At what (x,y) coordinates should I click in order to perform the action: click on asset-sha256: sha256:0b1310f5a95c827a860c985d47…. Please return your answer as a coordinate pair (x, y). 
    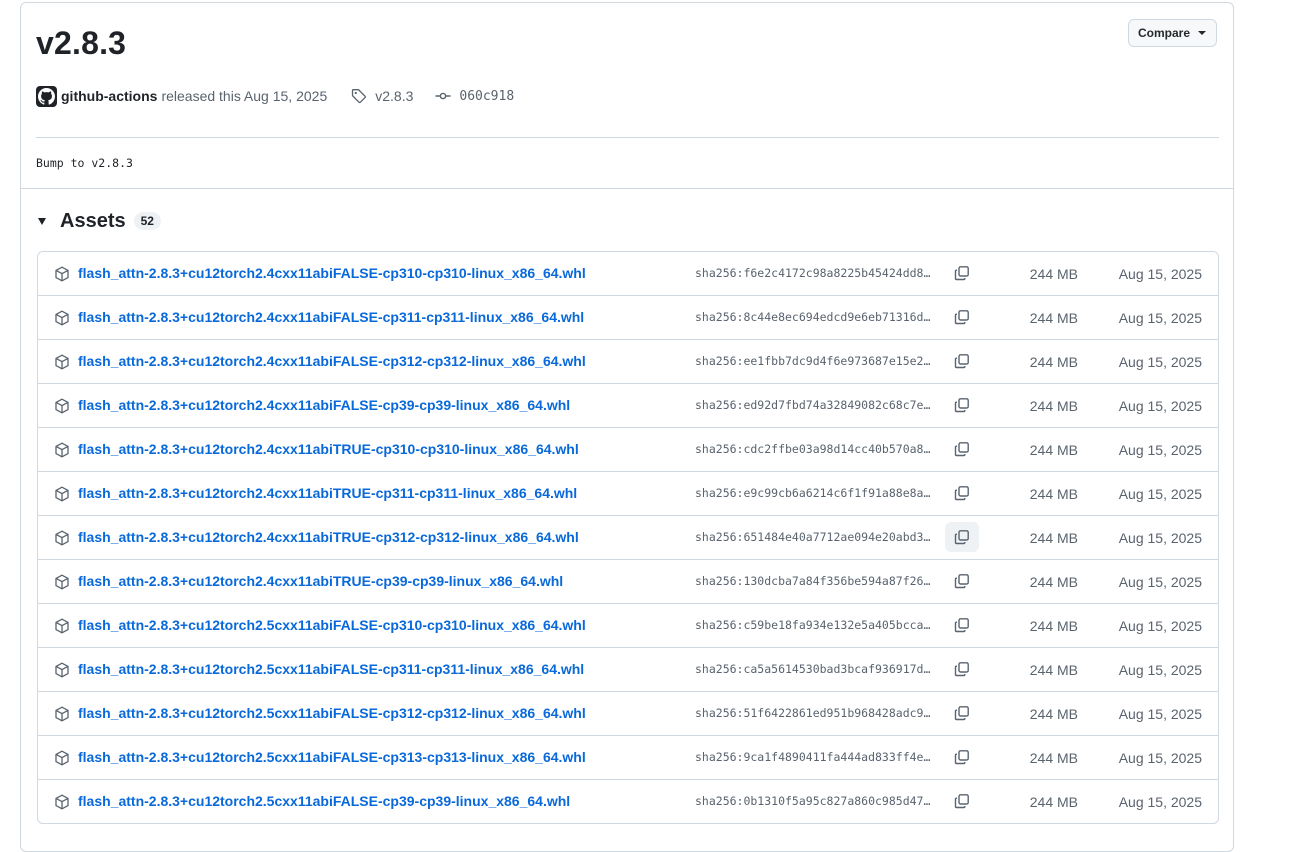
    Looking at the image, I should click on (813, 801).